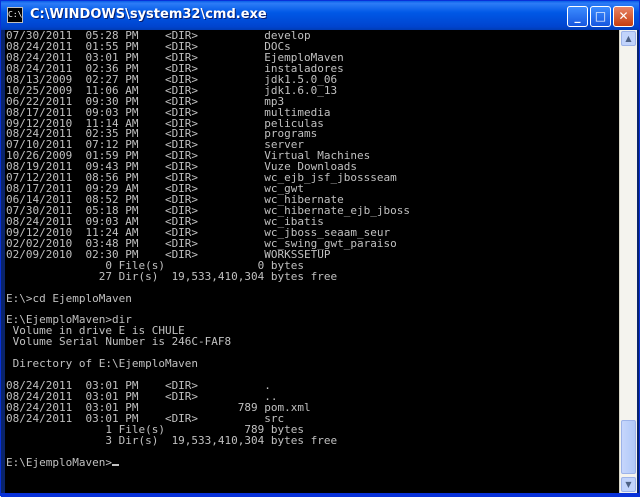  Describe the element at coordinates (623, 16) in the screenshot. I see `close-button: ✕` at that location.